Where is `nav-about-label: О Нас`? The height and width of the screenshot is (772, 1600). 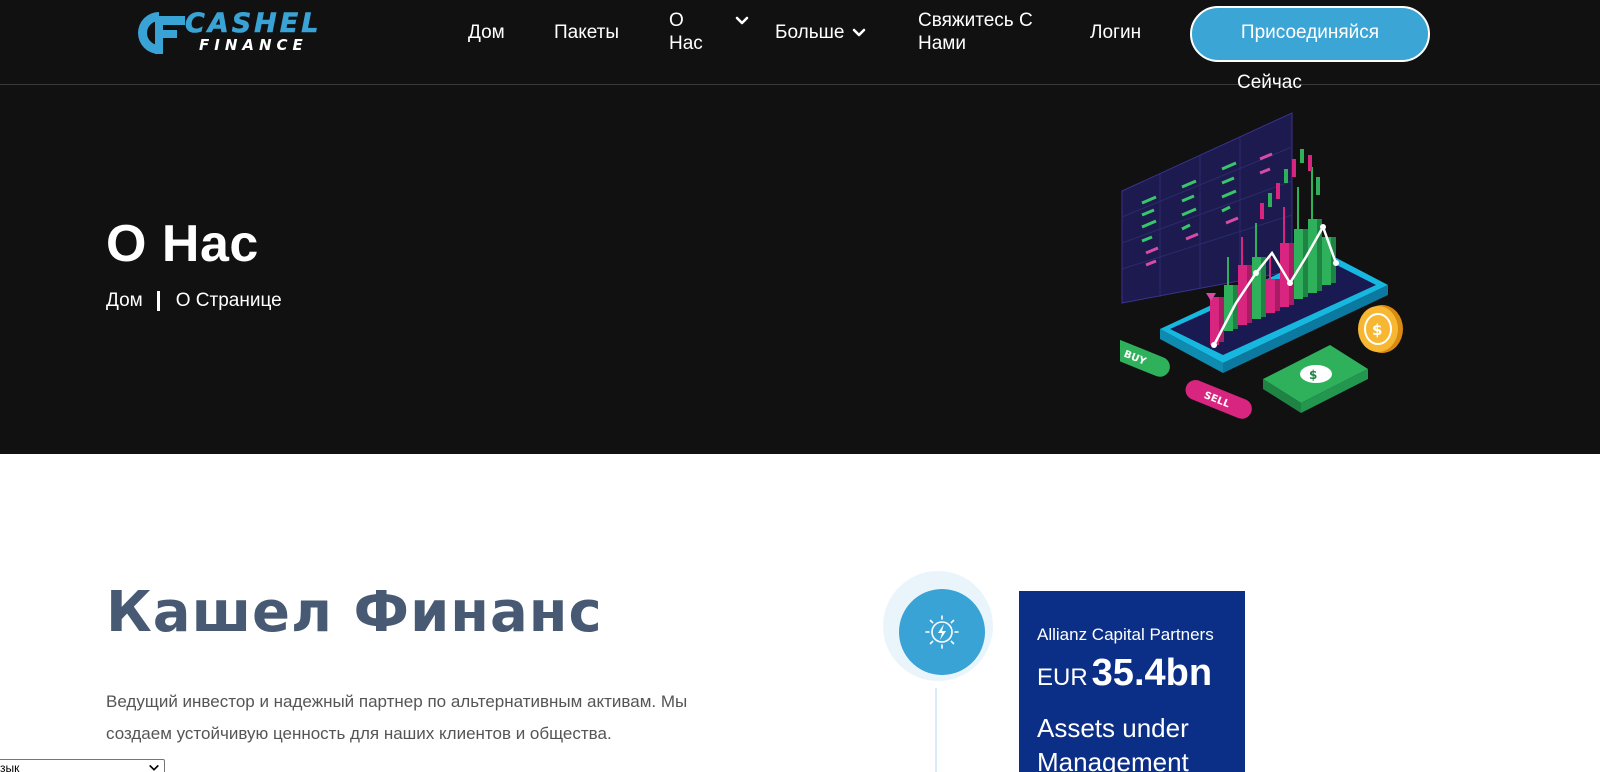
nav-about-label: О Нас is located at coordinates (686, 32).